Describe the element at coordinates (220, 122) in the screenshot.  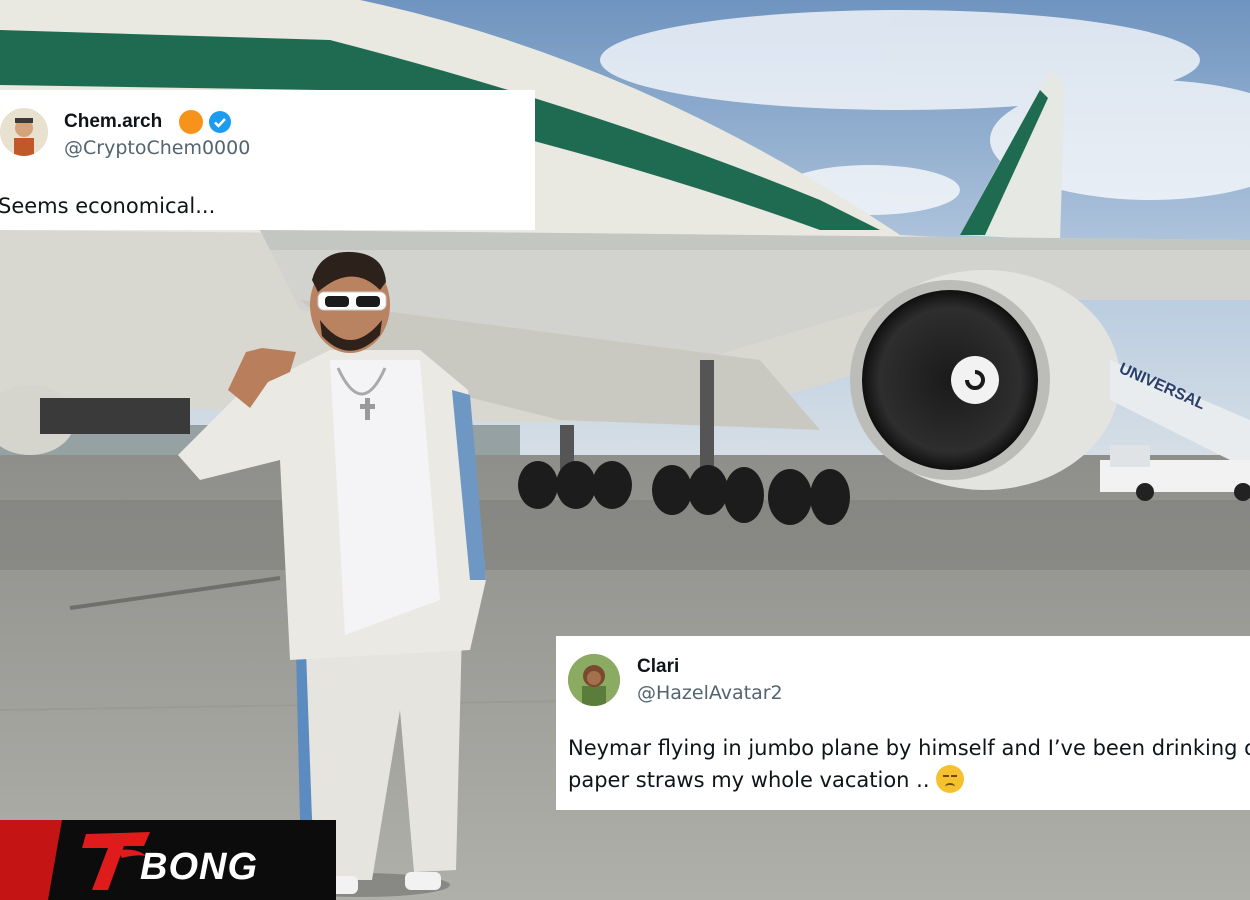
I see `verified-check-icon` at that location.